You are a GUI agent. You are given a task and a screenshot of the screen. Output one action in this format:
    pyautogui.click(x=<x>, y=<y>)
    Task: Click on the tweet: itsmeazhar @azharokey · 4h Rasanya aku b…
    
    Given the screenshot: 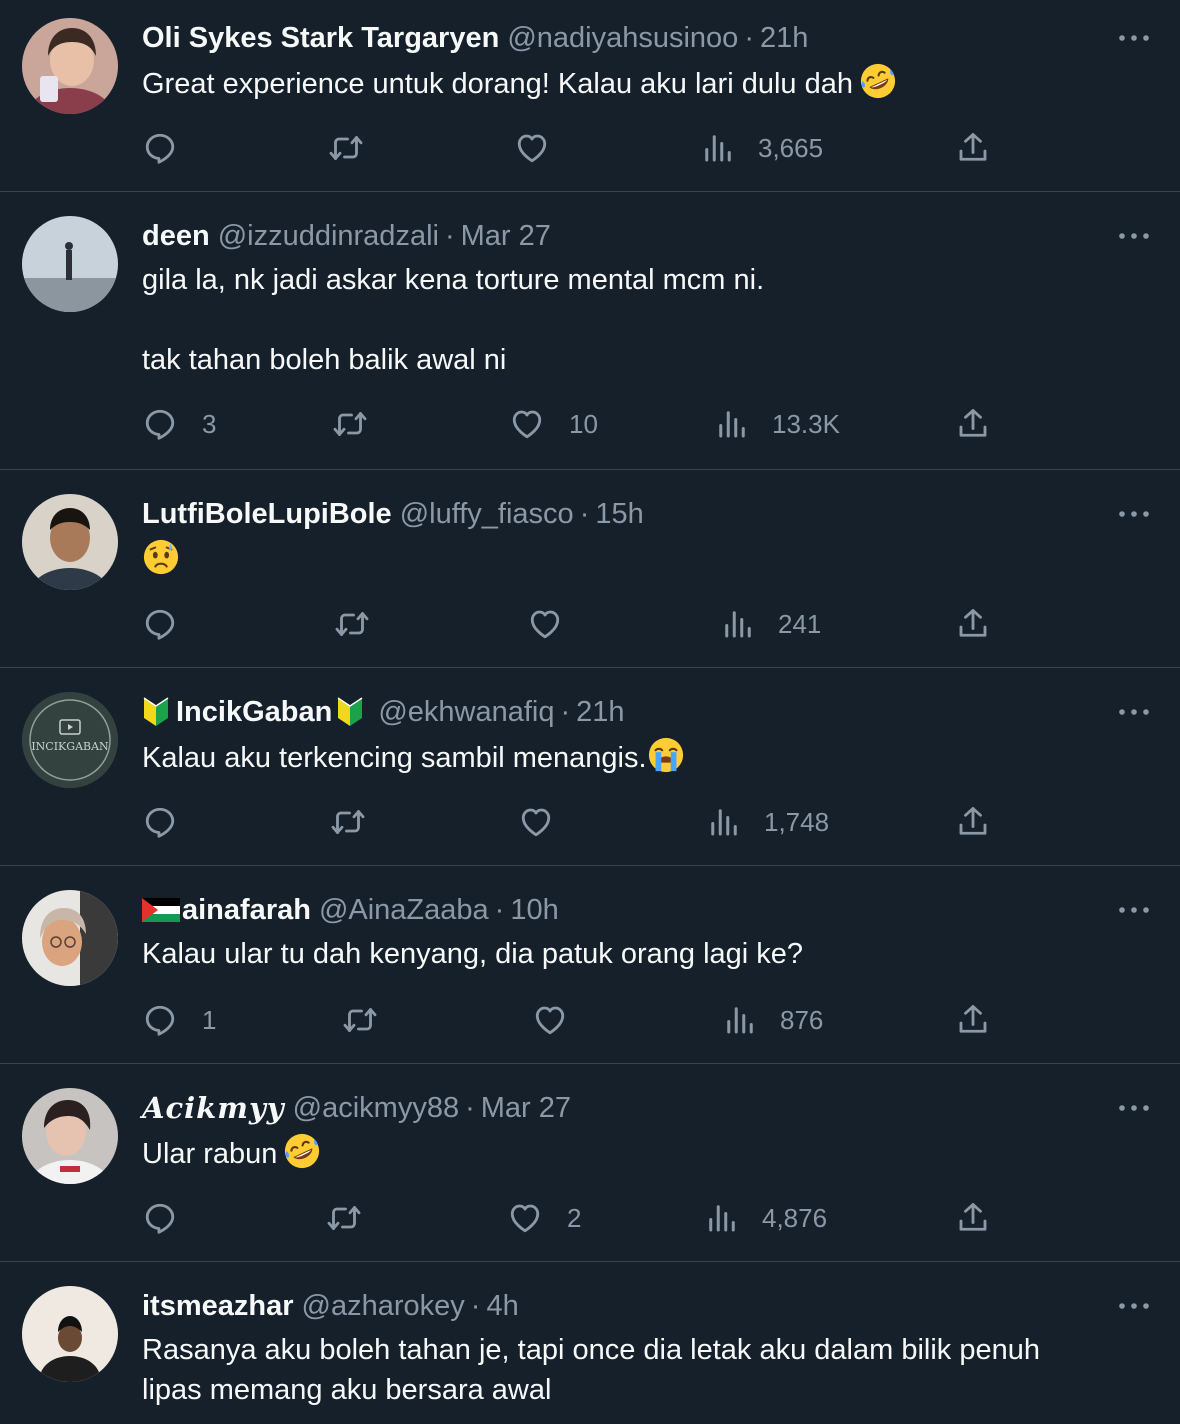 What is the action you would take?
    pyautogui.click(x=590, y=1343)
    